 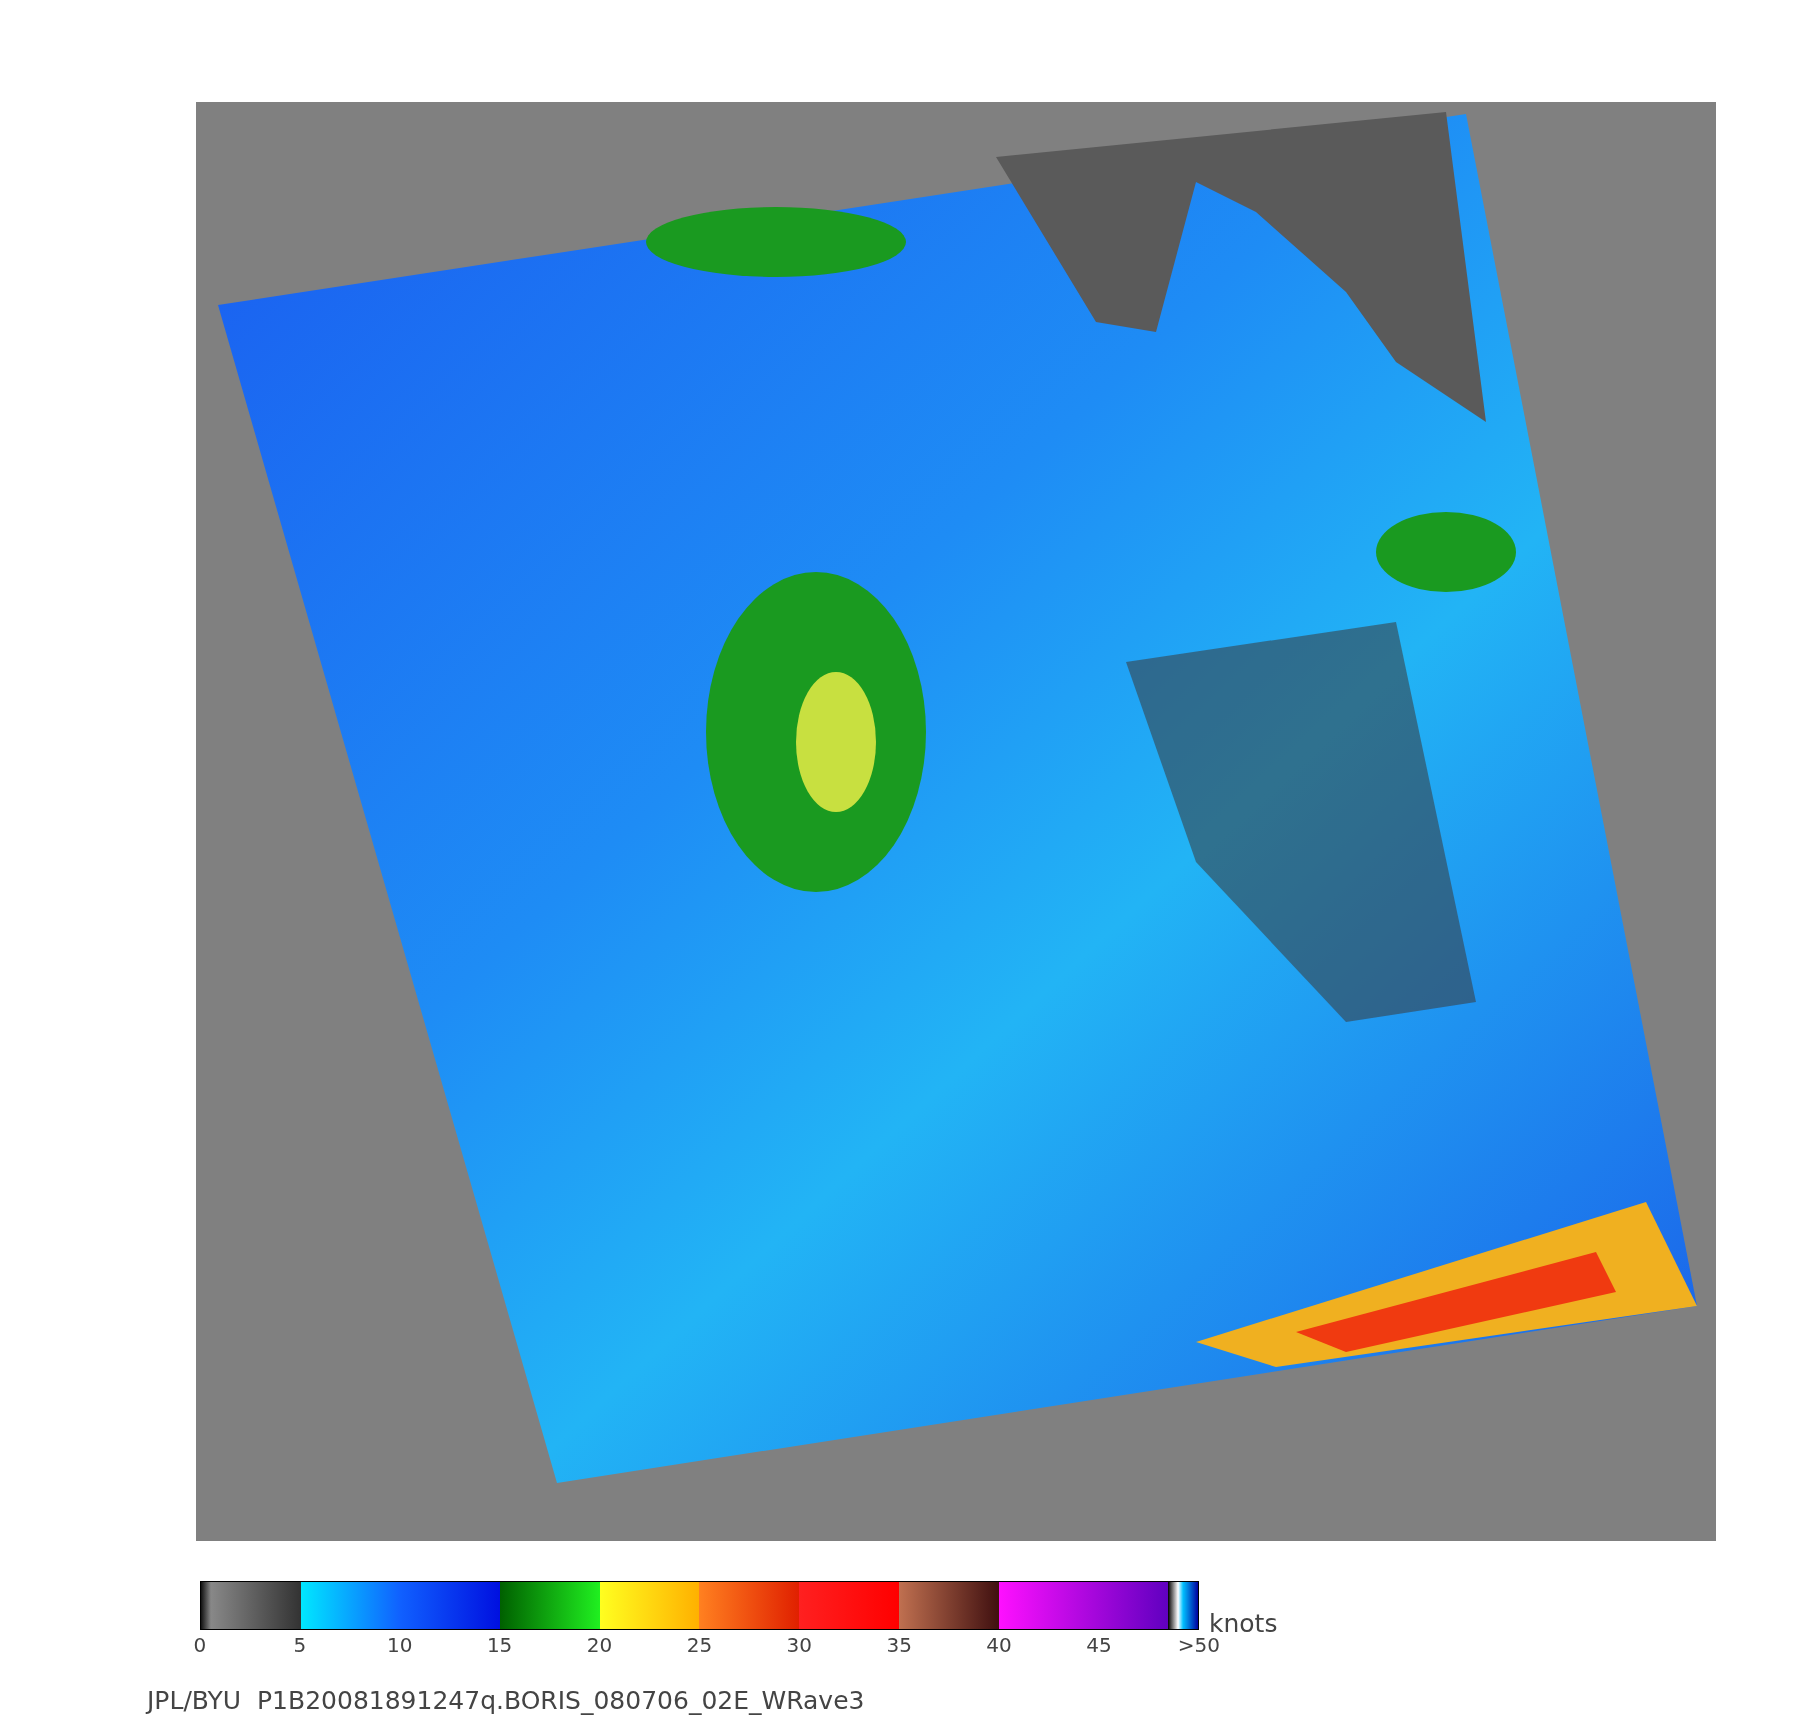 I want to click on tick-label: 35, so click(x=899, y=1645).